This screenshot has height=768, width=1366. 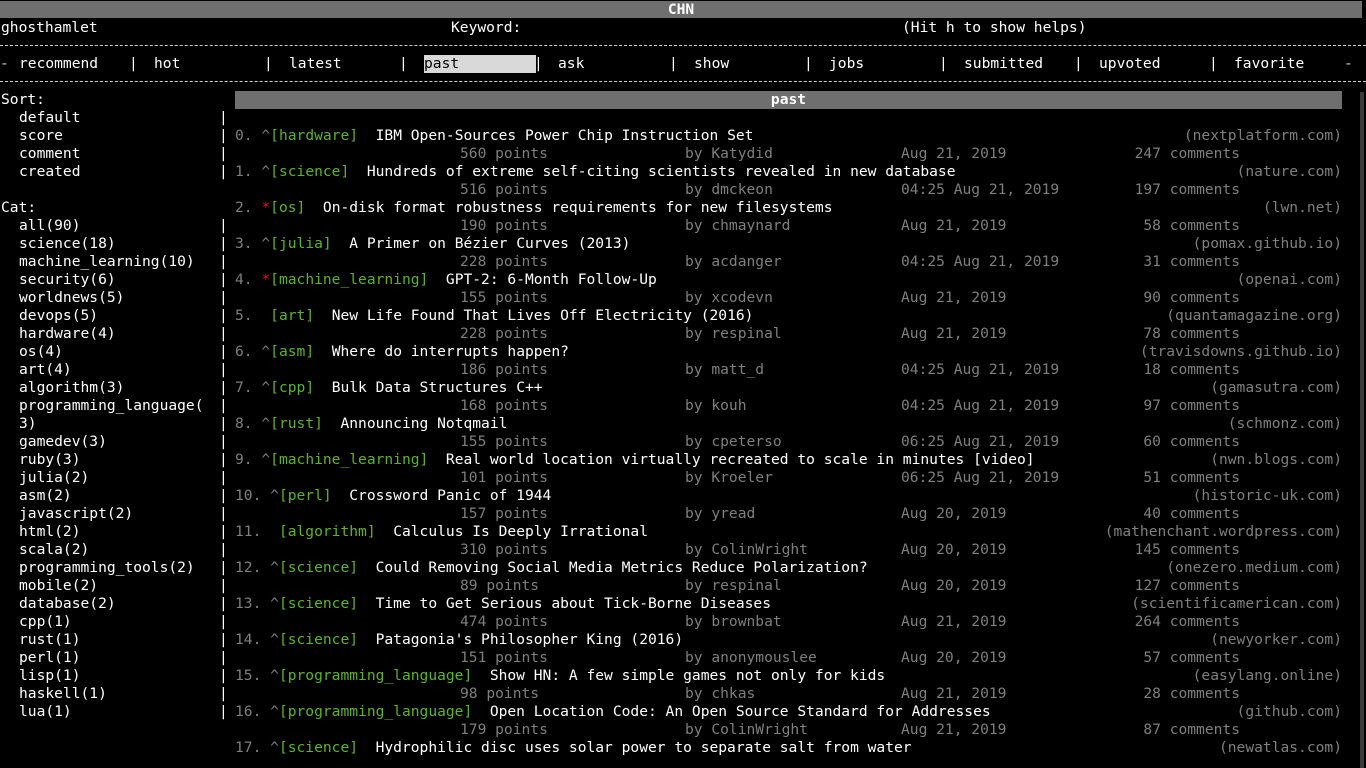 I want to click on category-item: perl(1), so click(x=50, y=658).